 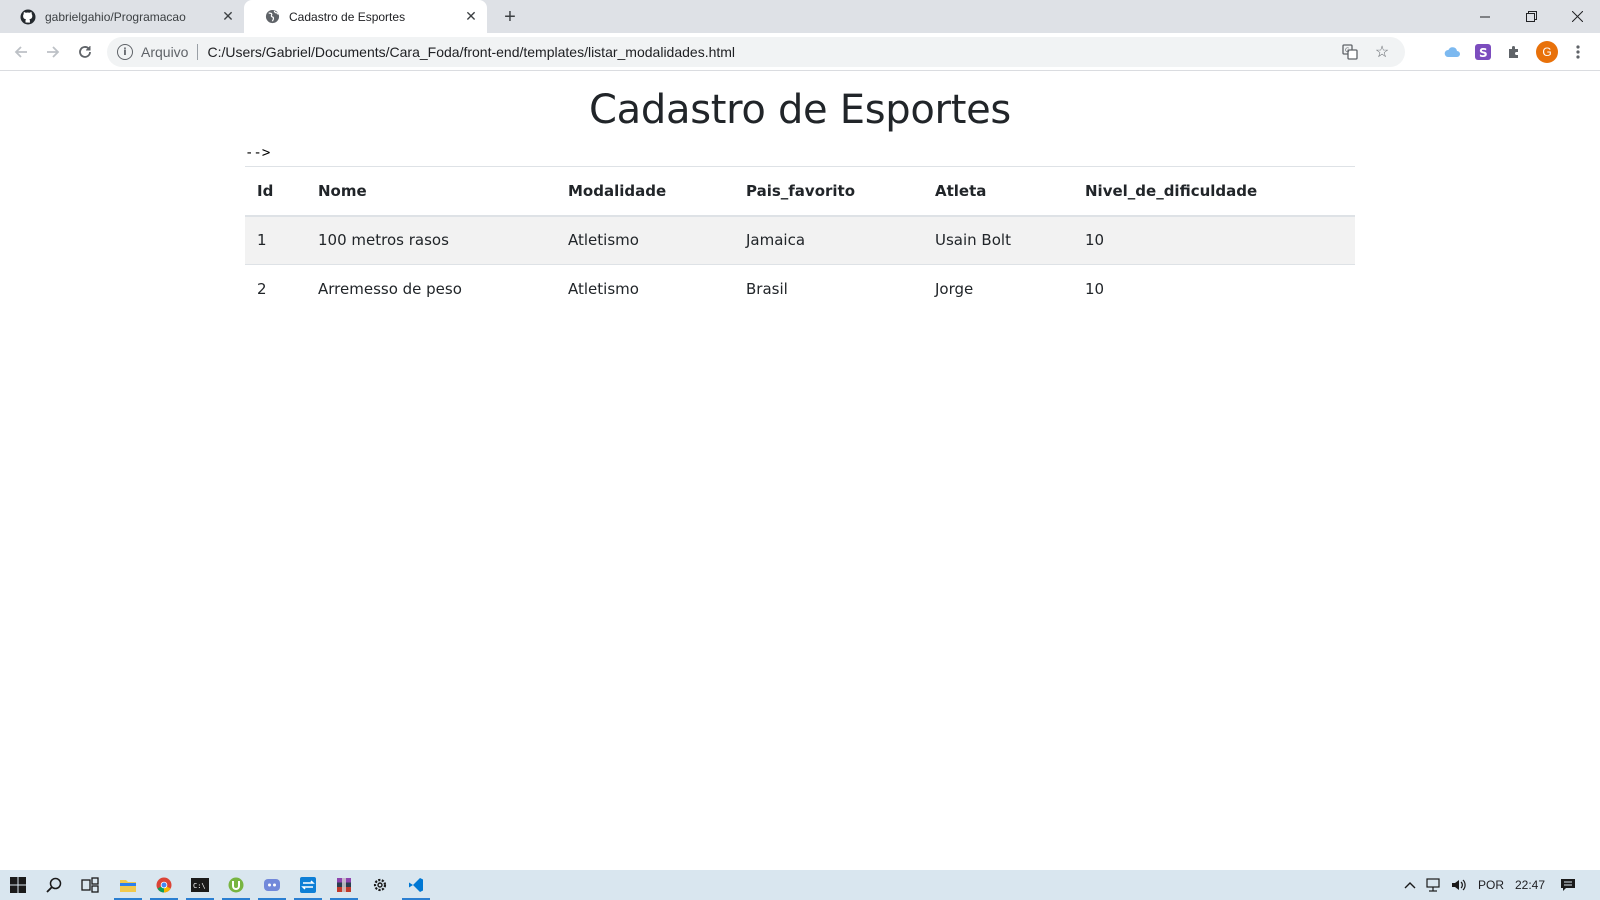 What do you see at coordinates (28, 17) in the screenshot?
I see `github-icon` at bounding box center [28, 17].